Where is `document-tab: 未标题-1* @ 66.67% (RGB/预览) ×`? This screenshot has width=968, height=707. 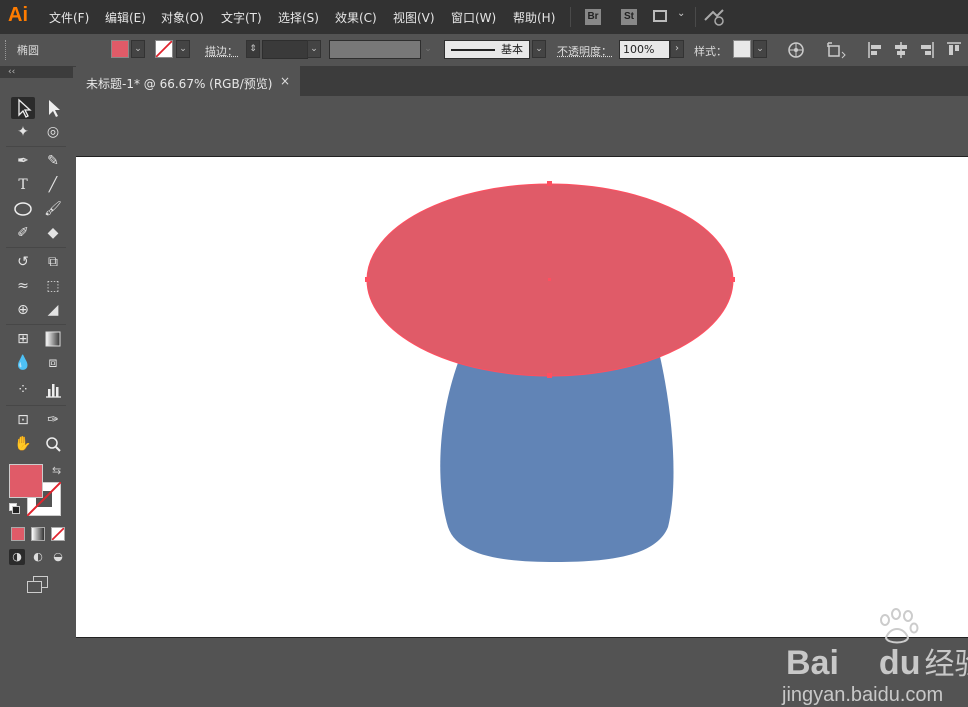 document-tab: 未标题-1* @ 66.67% (RGB/预览) × is located at coordinates (188, 81).